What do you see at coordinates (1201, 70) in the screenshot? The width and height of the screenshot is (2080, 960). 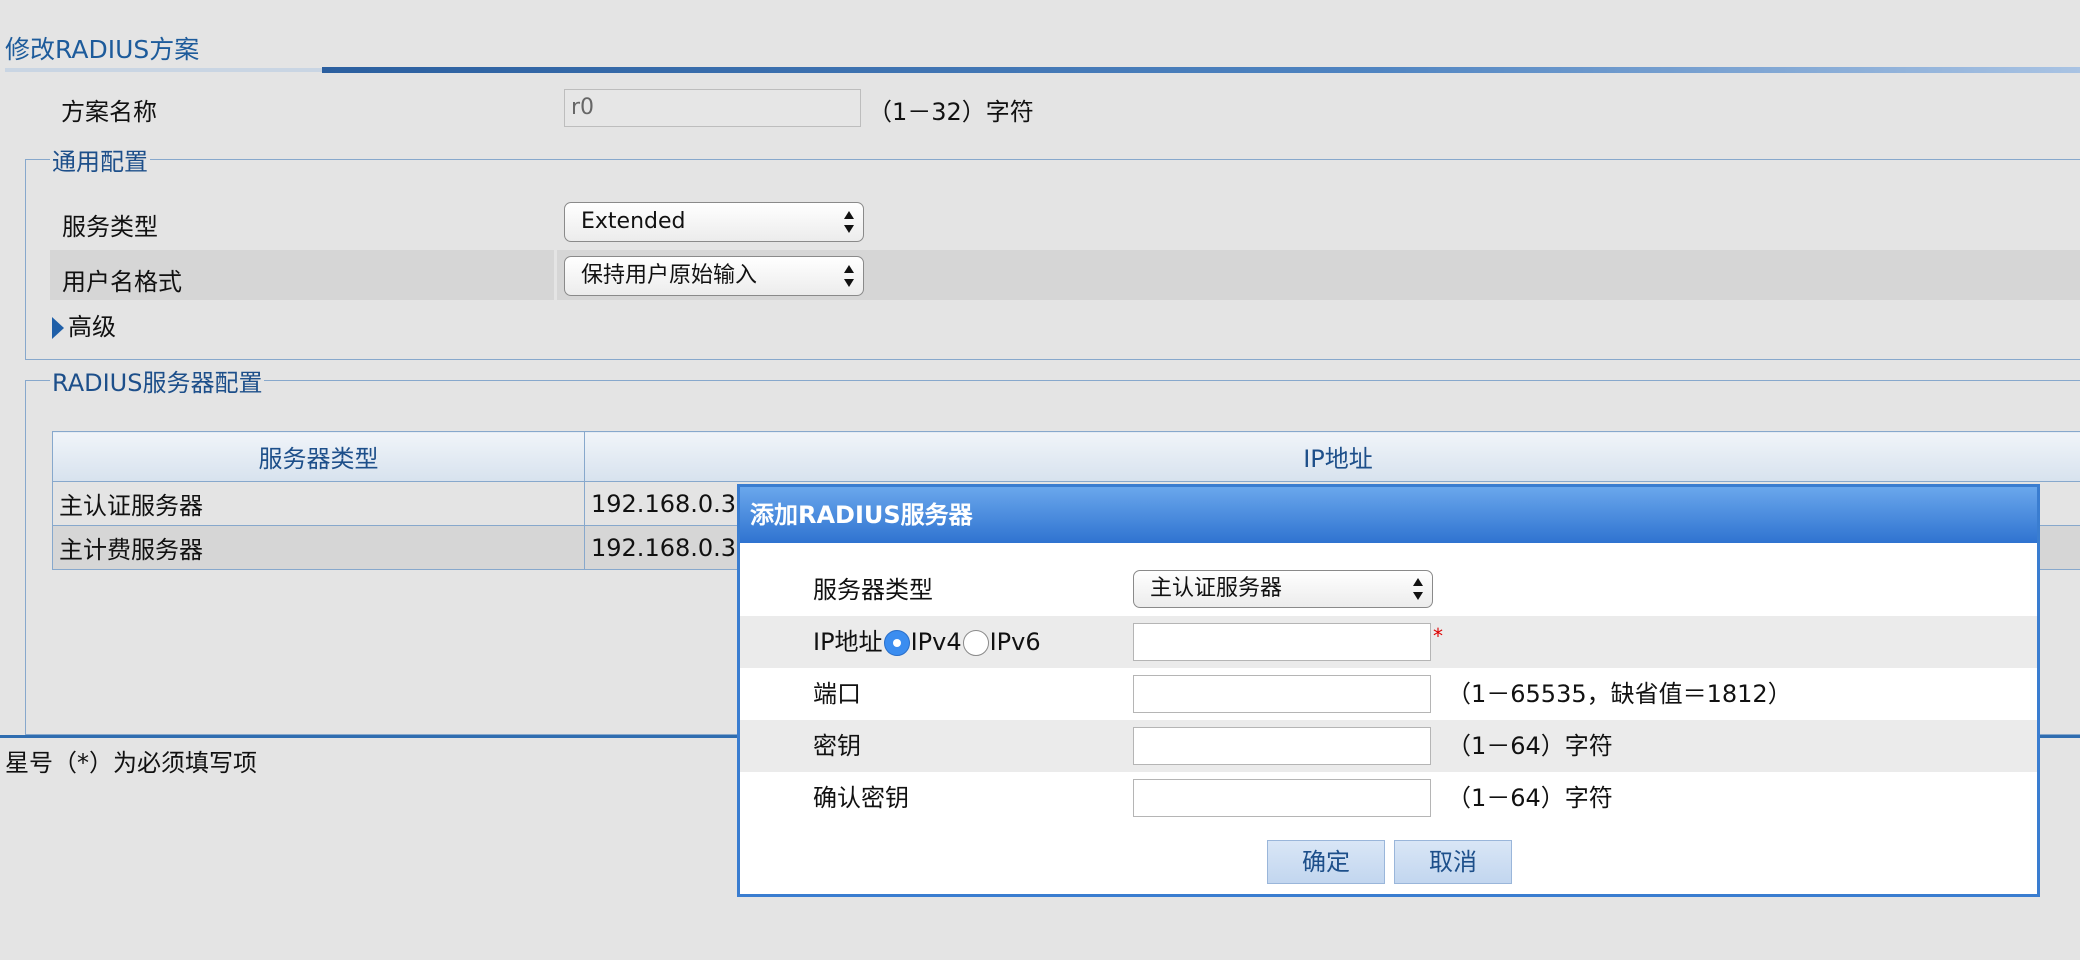 I see `title-rule` at bounding box center [1201, 70].